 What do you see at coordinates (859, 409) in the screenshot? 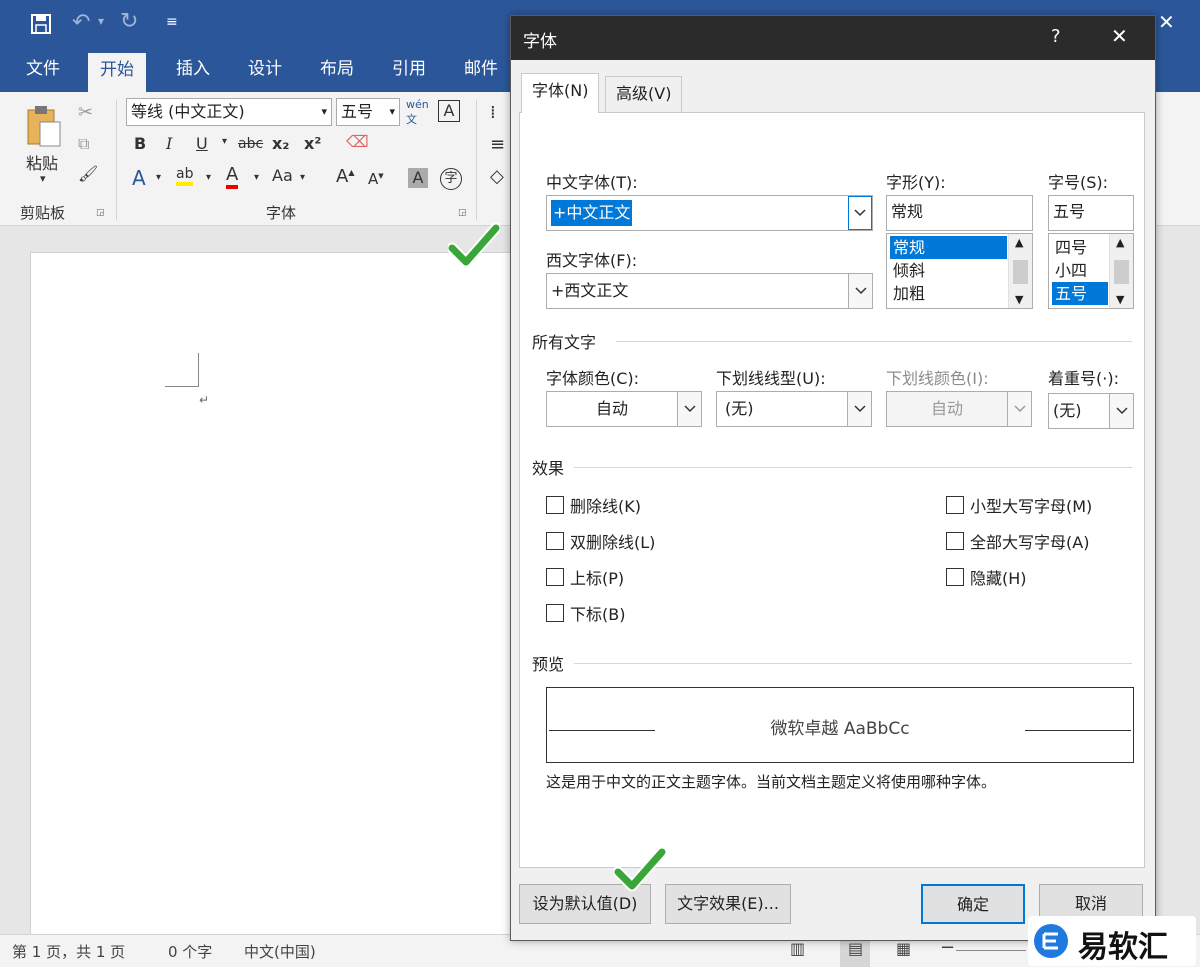
I see `underline-style-dropdown-icon` at bounding box center [859, 409].